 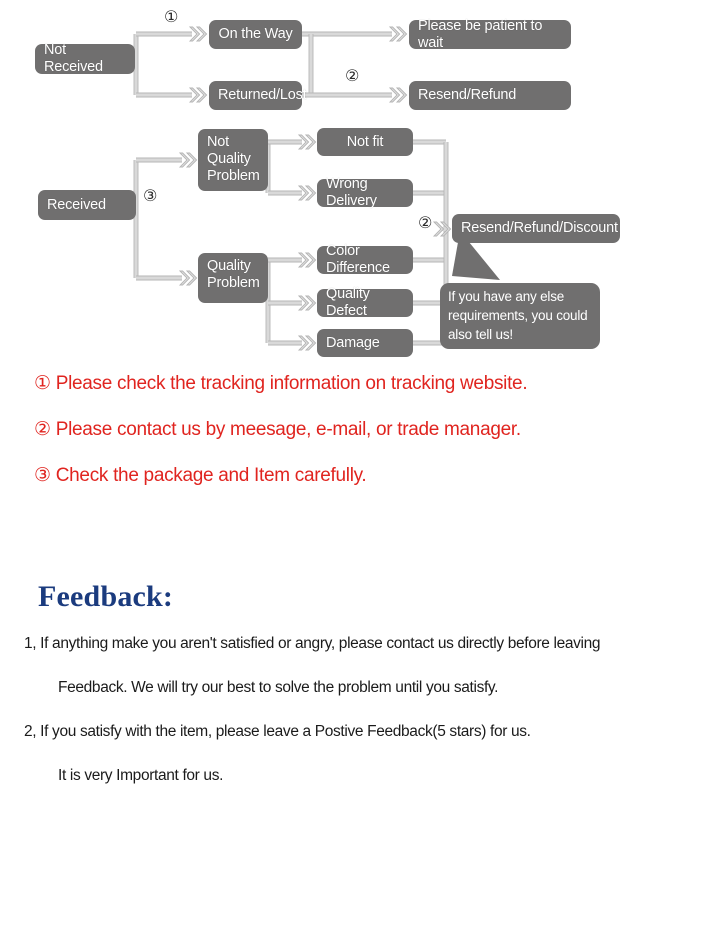 What do you see at coordinates (372, 475) in the screenshot?
I see `note-item: ③ Check the package and Item carefully.` at bounding box center [372, 475].